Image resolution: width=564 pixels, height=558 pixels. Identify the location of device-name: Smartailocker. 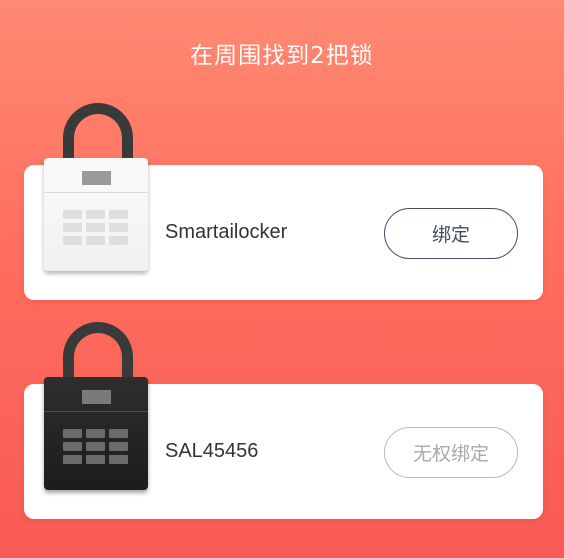
(226, 232).